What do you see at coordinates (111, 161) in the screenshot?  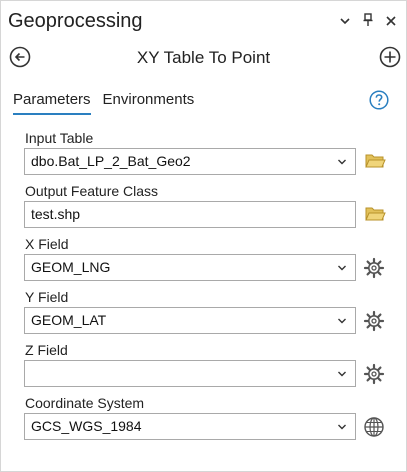 I see `input-table-value: dbo.Bat_LP_2_Bat_Geo2` at bounding box center [111, 161].